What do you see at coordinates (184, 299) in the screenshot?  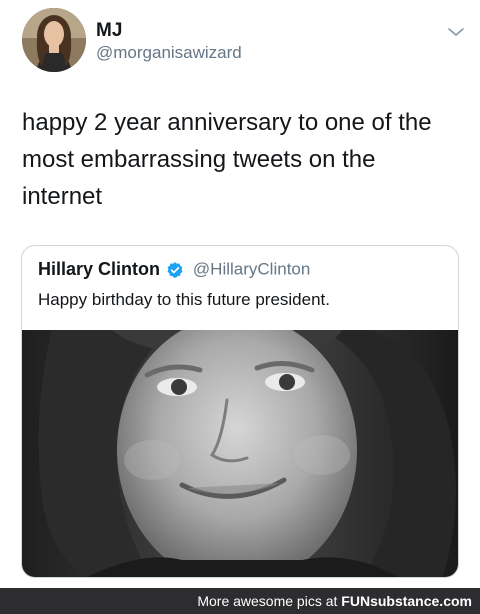 I see `quoted-tweet-text: Happy birthday to this future president.` at bounding box center [184, 299].